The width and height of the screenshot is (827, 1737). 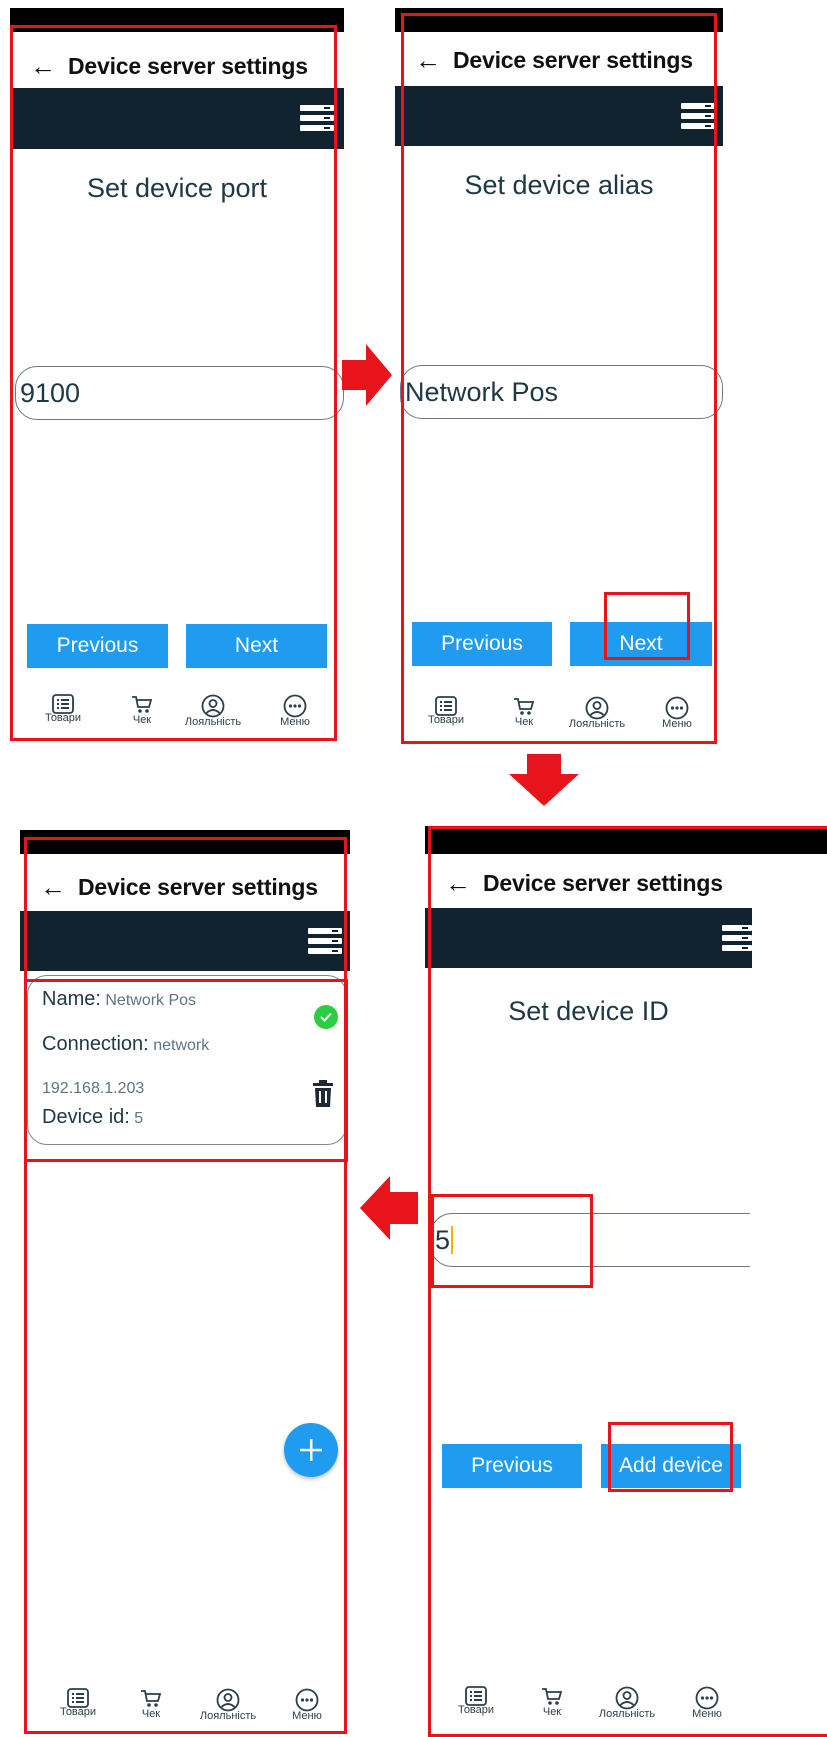 I want to click on device-connection-row: Connection: network, so click(x=125, y=1044).